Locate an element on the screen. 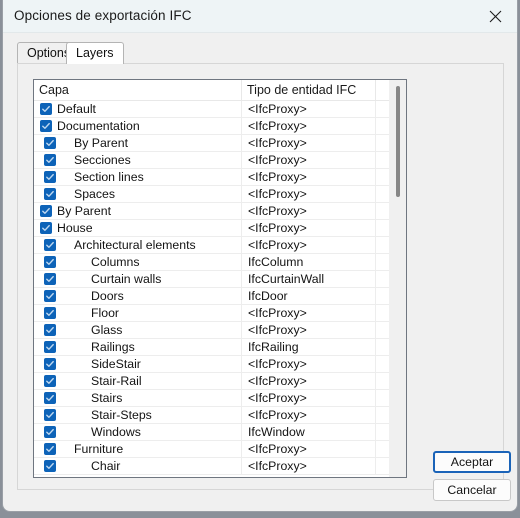 The image size is (520, 518). column-header-tipo-entidad-ifc: Tipo de entidad IFC is located at coordinates (309, 90).